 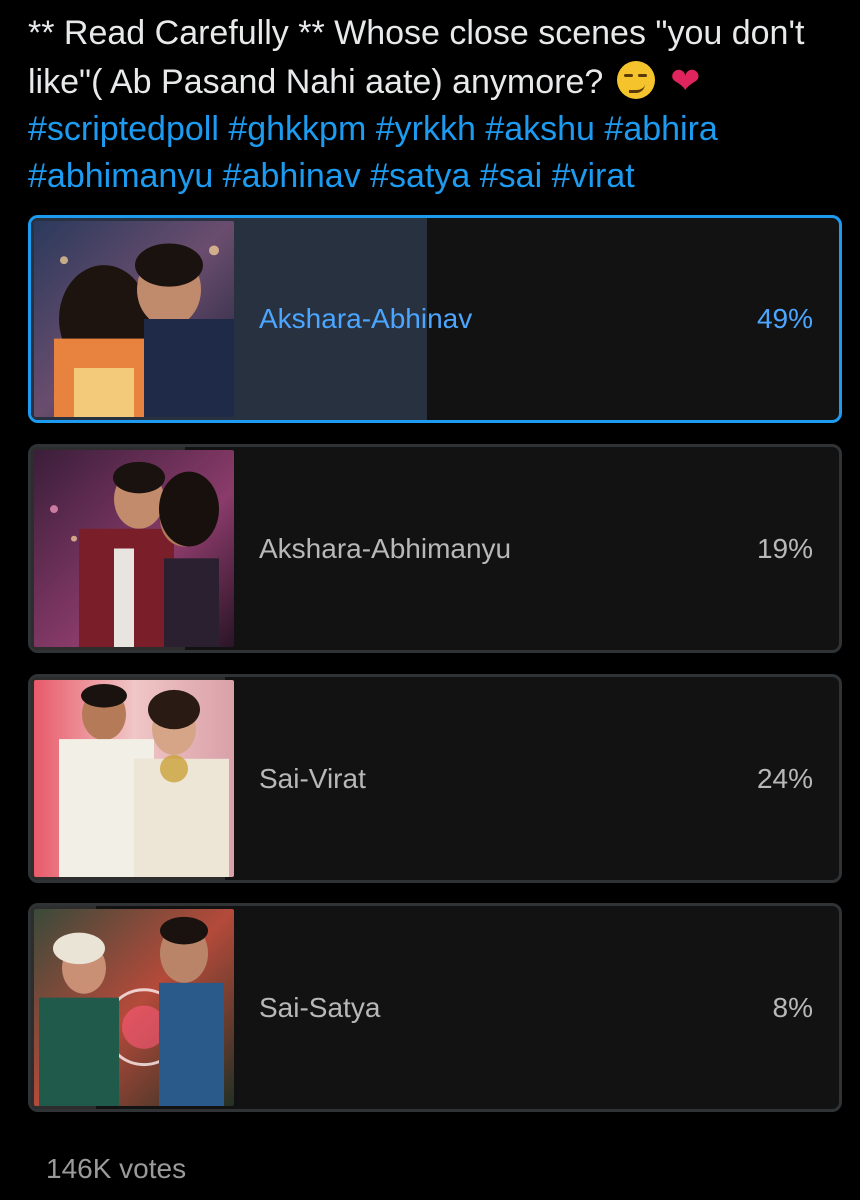 What do you see at coordinates (385, 548) in the screenshot?
I see `poll-option-label: Akshara-Abhimanyu` at bounding box center [385, 548].